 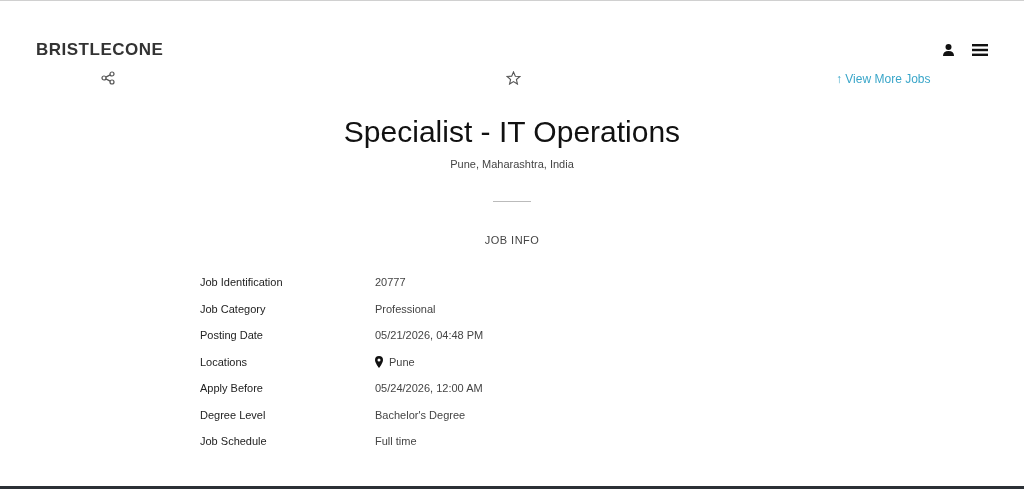 I want to click on field-value: Bachelor's Degree, so click(x=420, y=415).